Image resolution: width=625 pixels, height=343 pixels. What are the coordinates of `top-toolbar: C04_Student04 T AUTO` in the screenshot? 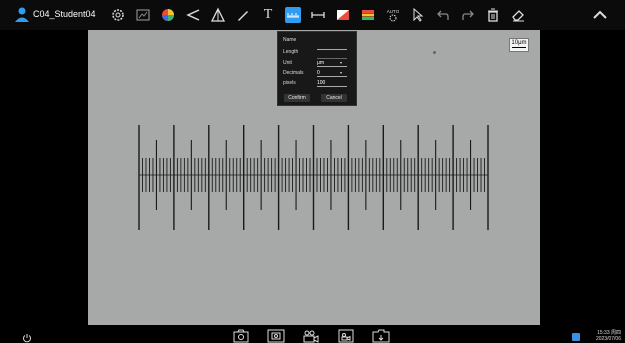 It's located at (312, 15).